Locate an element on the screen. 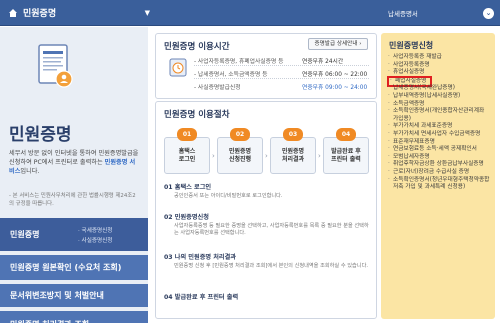  apply-item: 사업자등록증 재발급 is located at coordinates (439, 58).